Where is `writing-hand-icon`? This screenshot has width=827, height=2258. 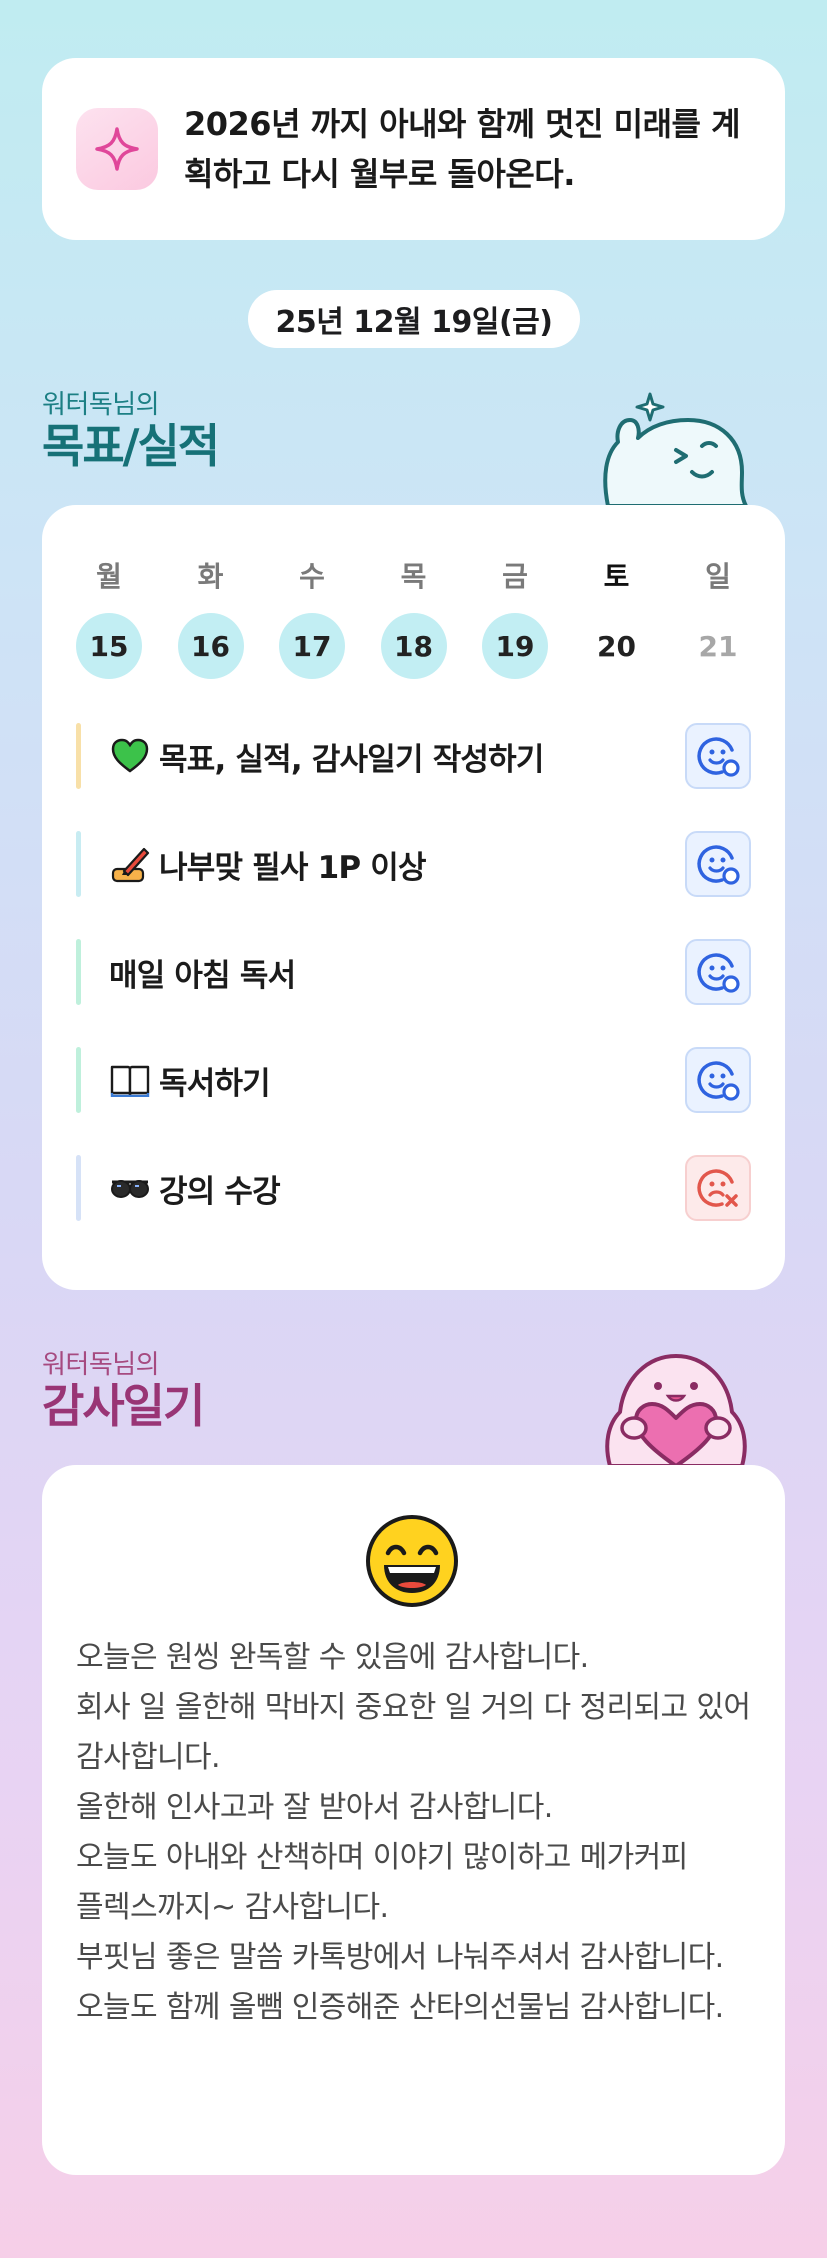 writing-hand-icon is located at coordinates (130, 864).